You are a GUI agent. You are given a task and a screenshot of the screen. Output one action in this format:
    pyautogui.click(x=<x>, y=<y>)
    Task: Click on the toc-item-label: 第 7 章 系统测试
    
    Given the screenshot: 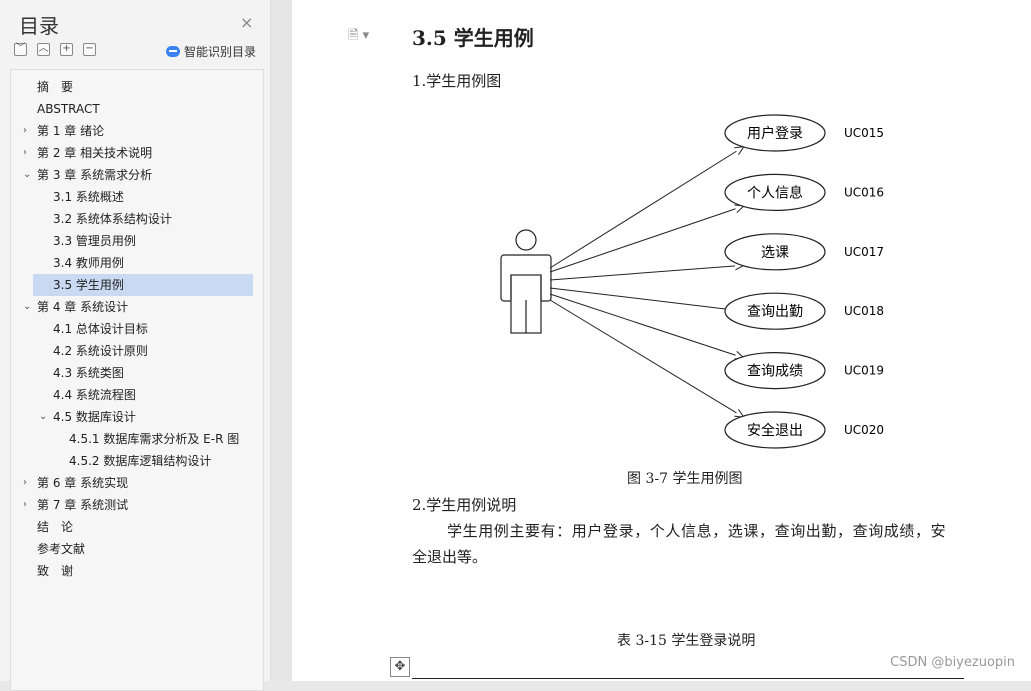 What is the action you would take?
    pyautogui.click(x=83, y=505)
    